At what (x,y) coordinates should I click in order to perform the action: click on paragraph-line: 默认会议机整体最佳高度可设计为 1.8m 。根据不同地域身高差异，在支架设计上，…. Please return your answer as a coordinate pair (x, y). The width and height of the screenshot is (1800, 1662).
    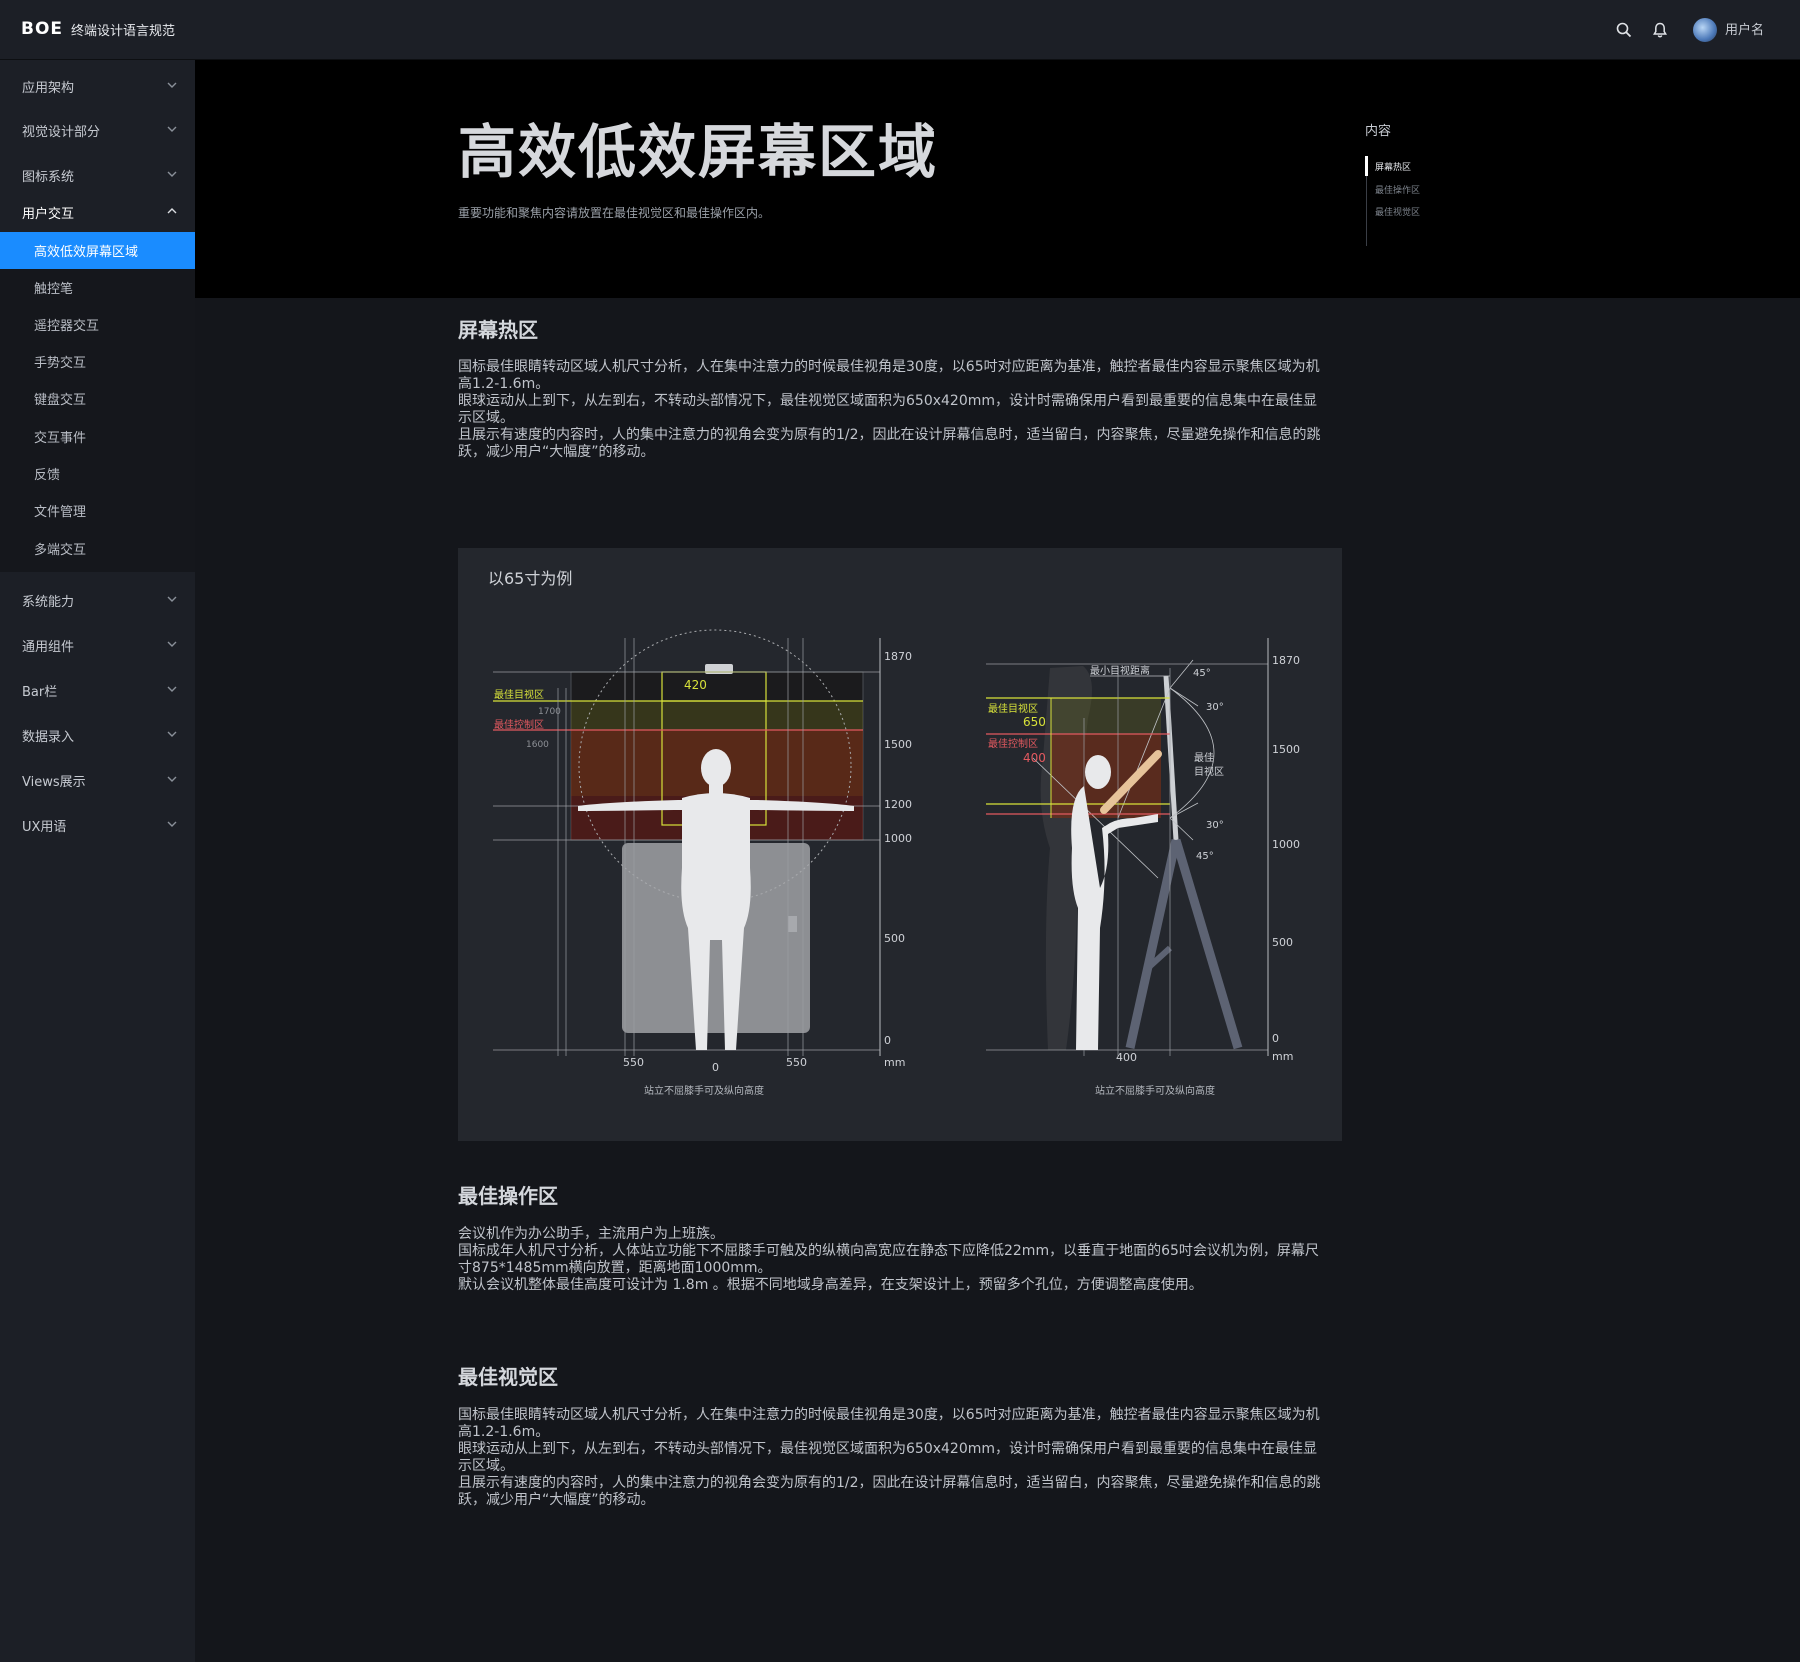
    Looking at the image, I should click on (830, 1285).